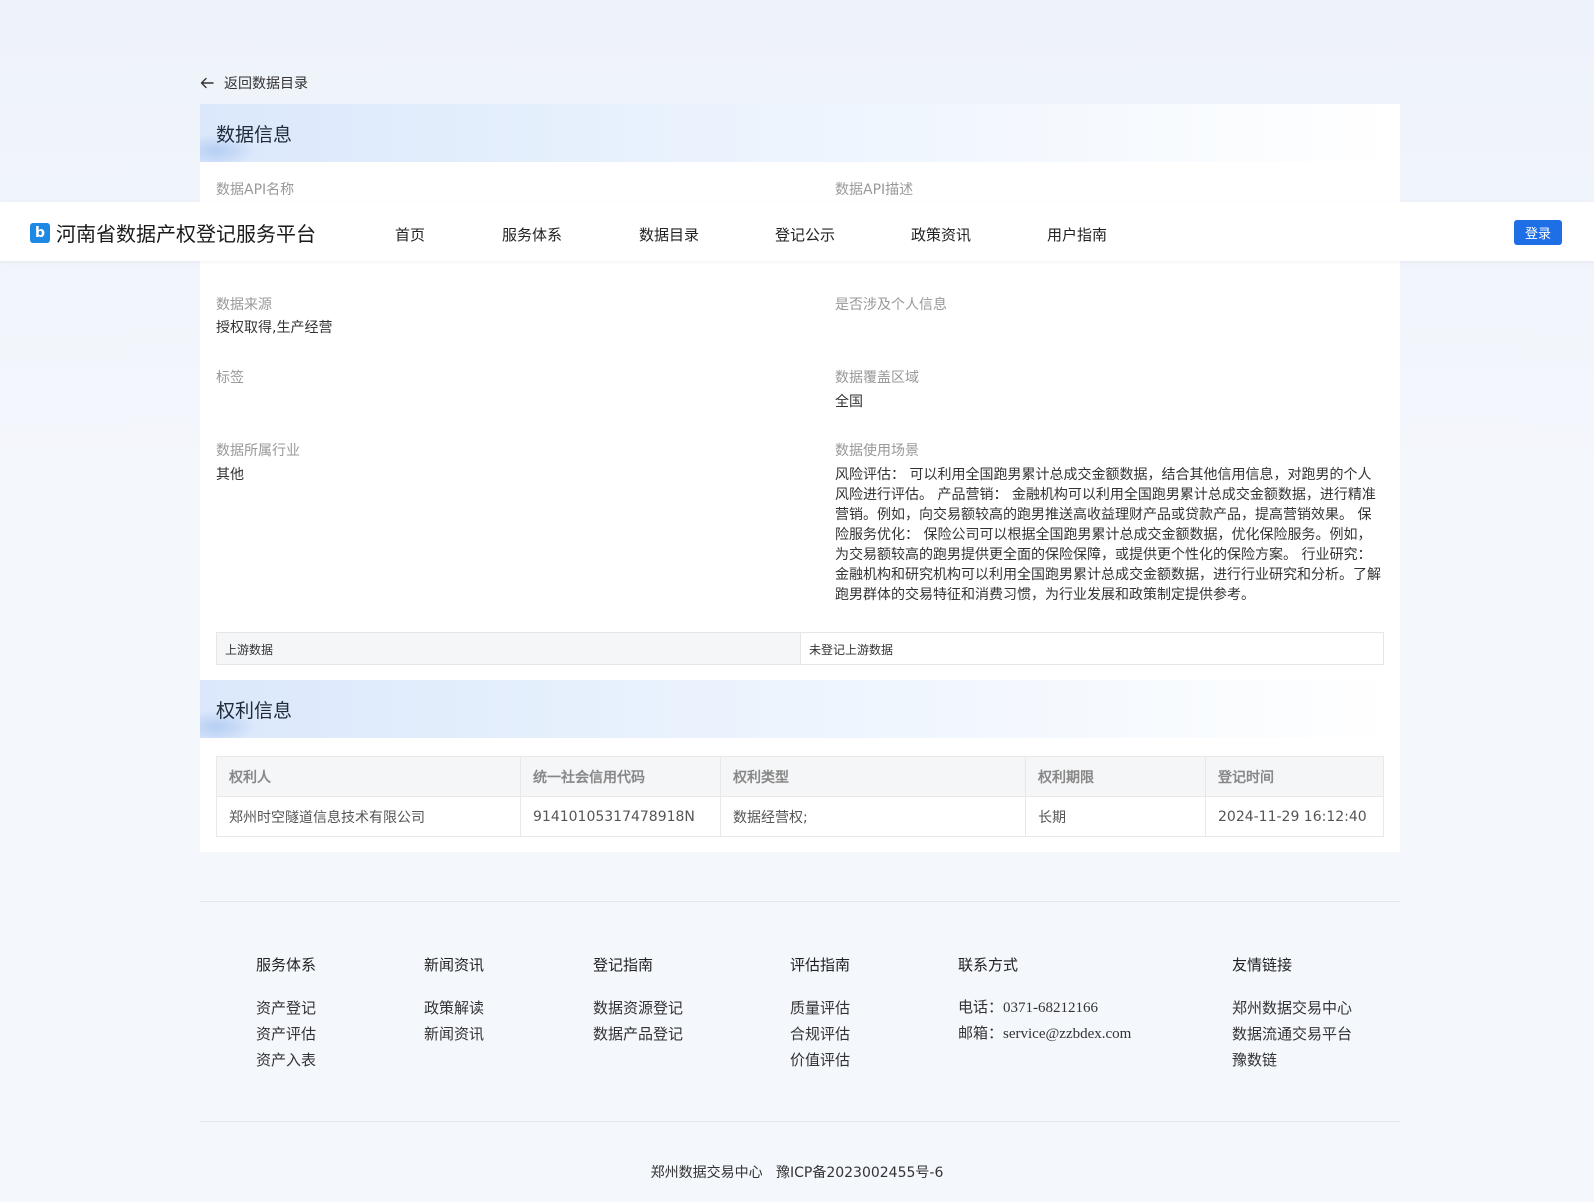 The height and width of the screenshot is (1202, 1594). I want to click on footer-divider-top, so click(800, 901).